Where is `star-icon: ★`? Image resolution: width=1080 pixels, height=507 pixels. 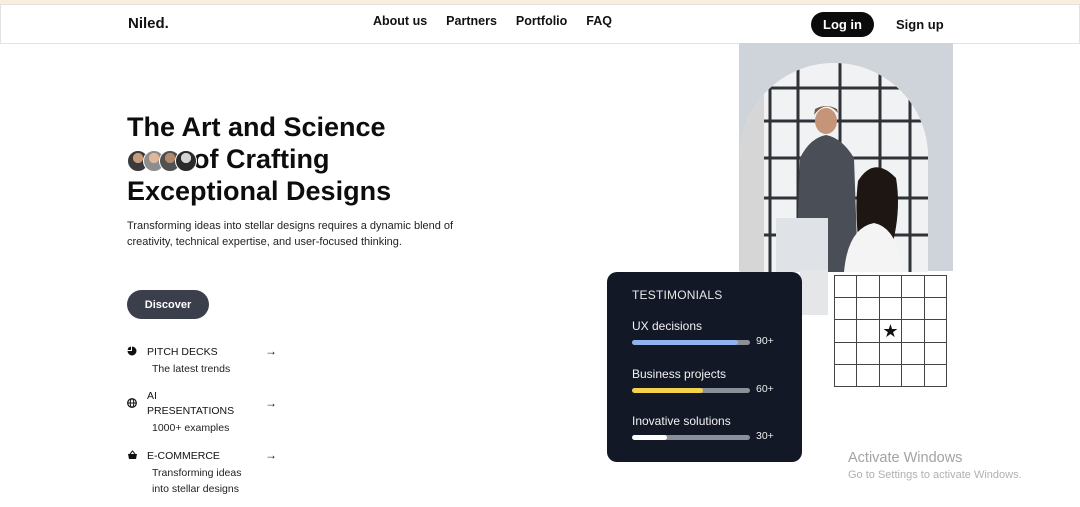 star-icon: ★ is located at coordinates (890, 331).